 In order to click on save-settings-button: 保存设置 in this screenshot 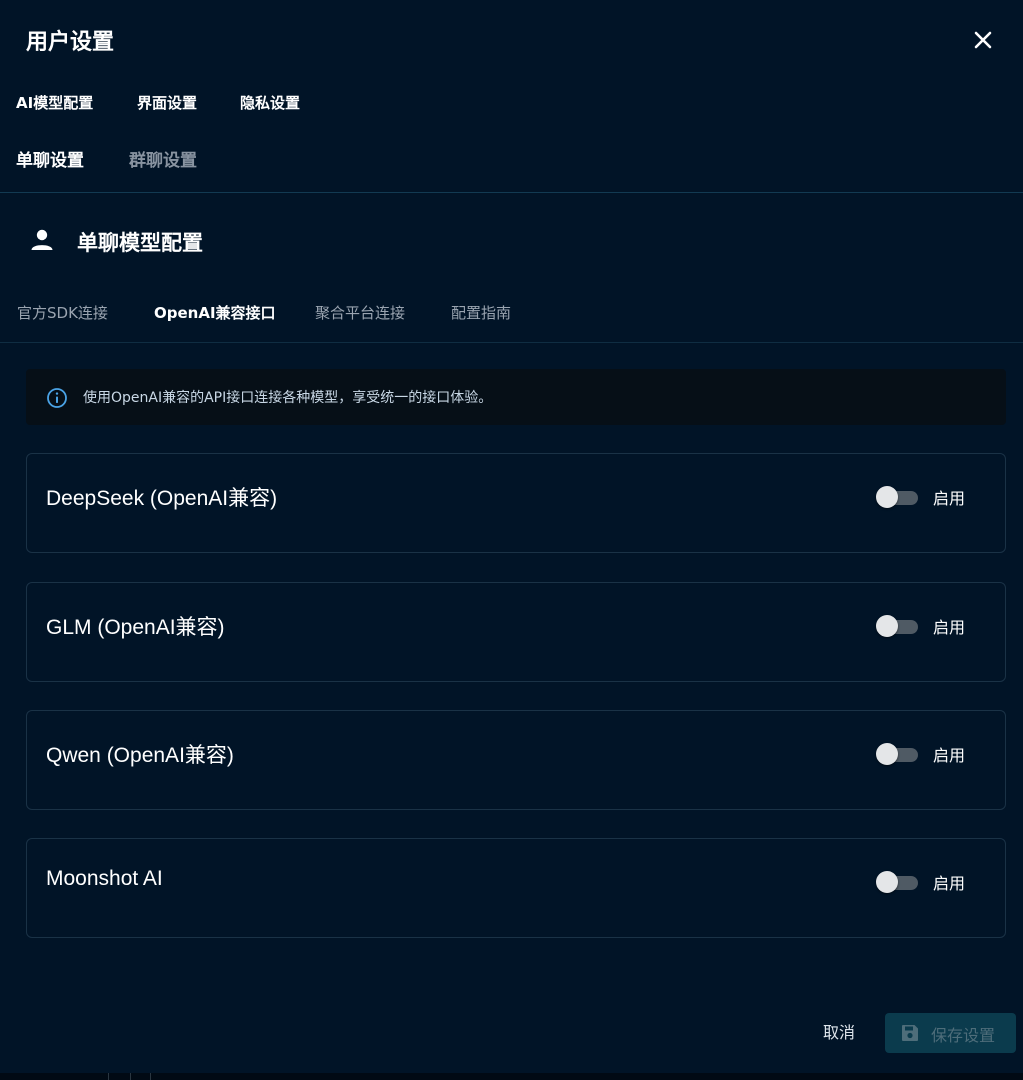, I will do `click(950, 1033)`.